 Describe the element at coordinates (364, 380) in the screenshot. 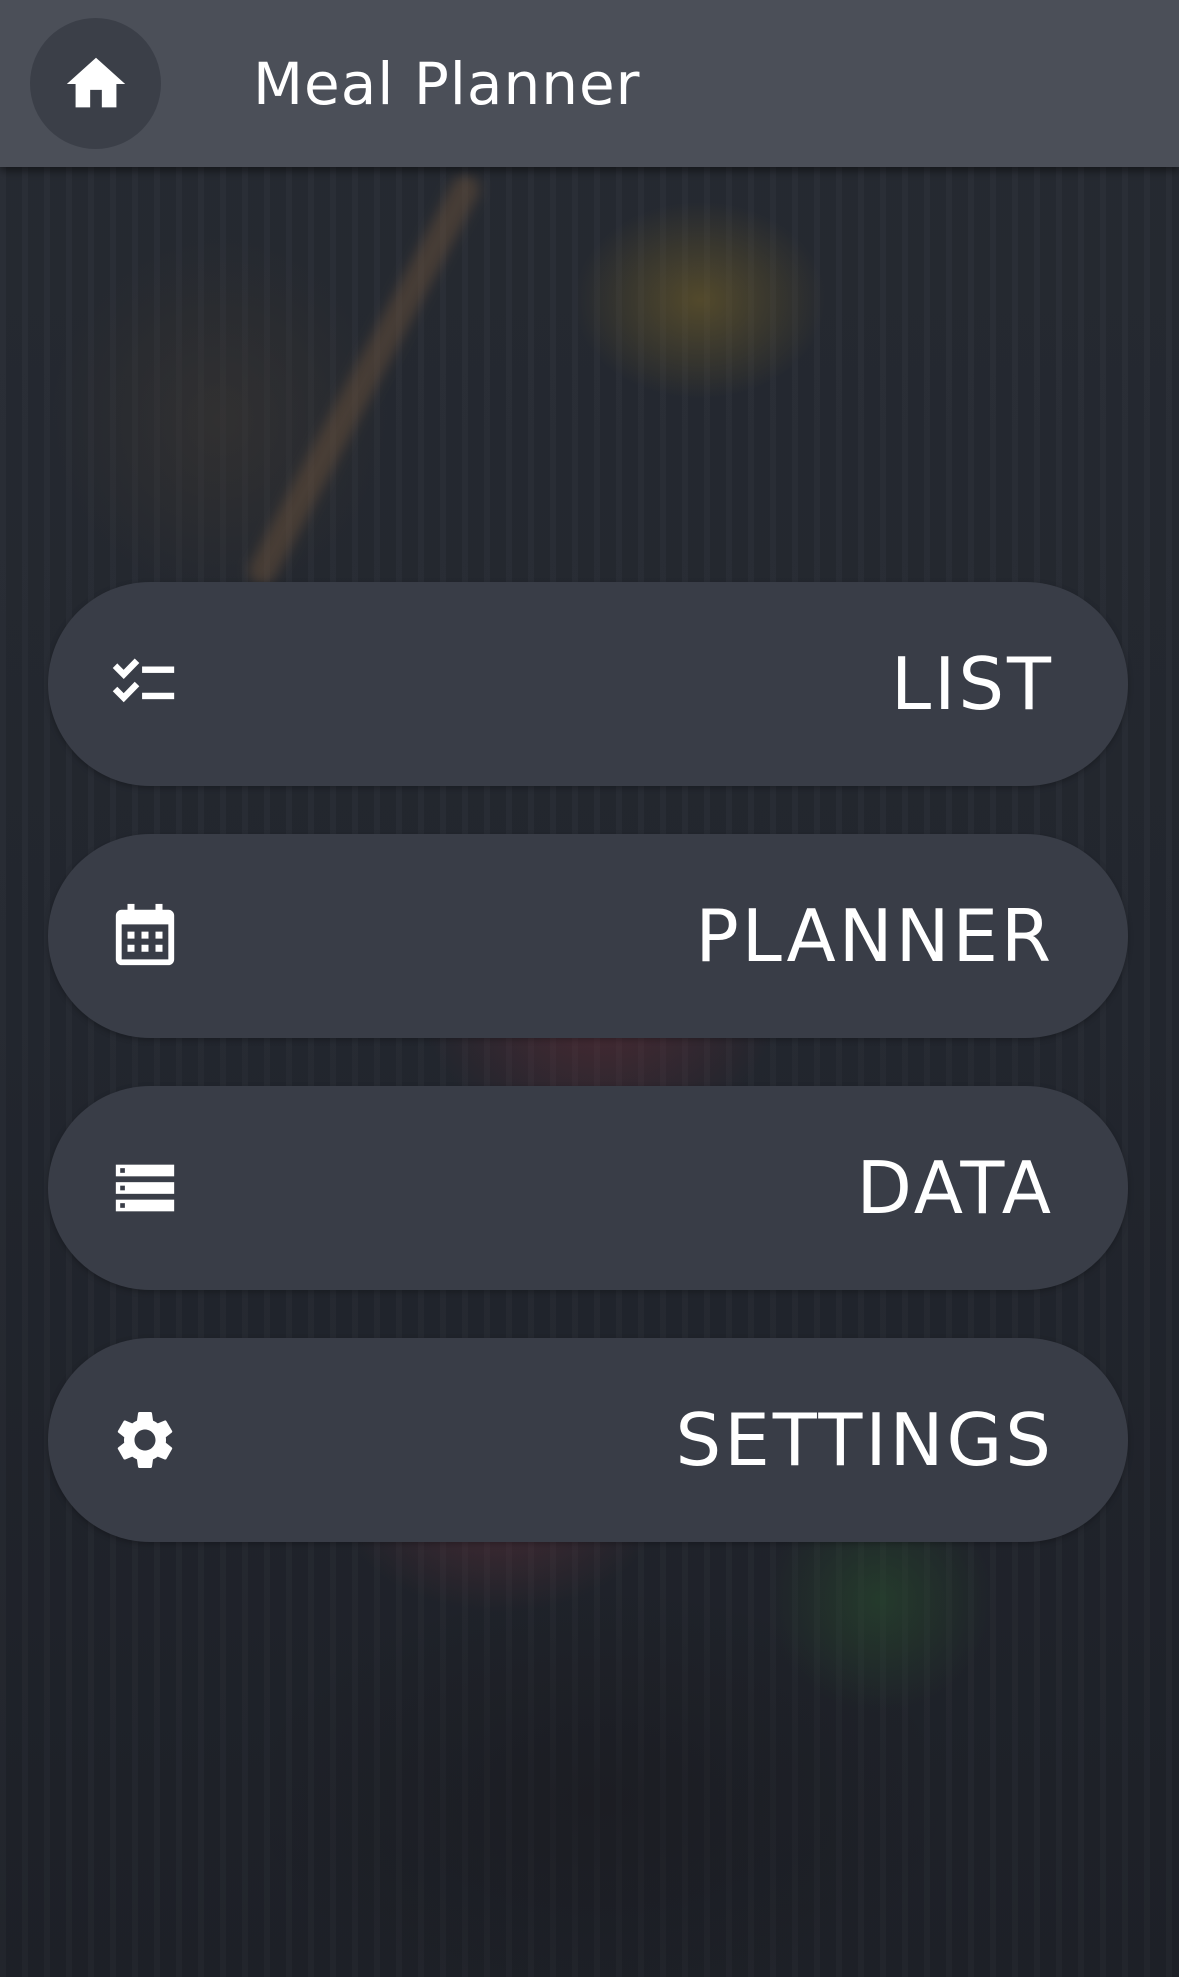

I see `background-utensil` at that location.